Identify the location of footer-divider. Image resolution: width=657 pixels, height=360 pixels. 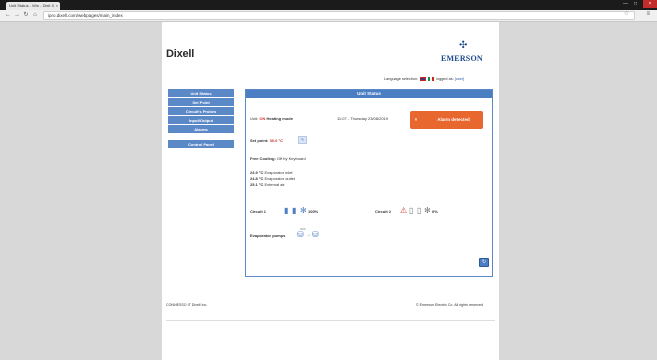
(330, 320).